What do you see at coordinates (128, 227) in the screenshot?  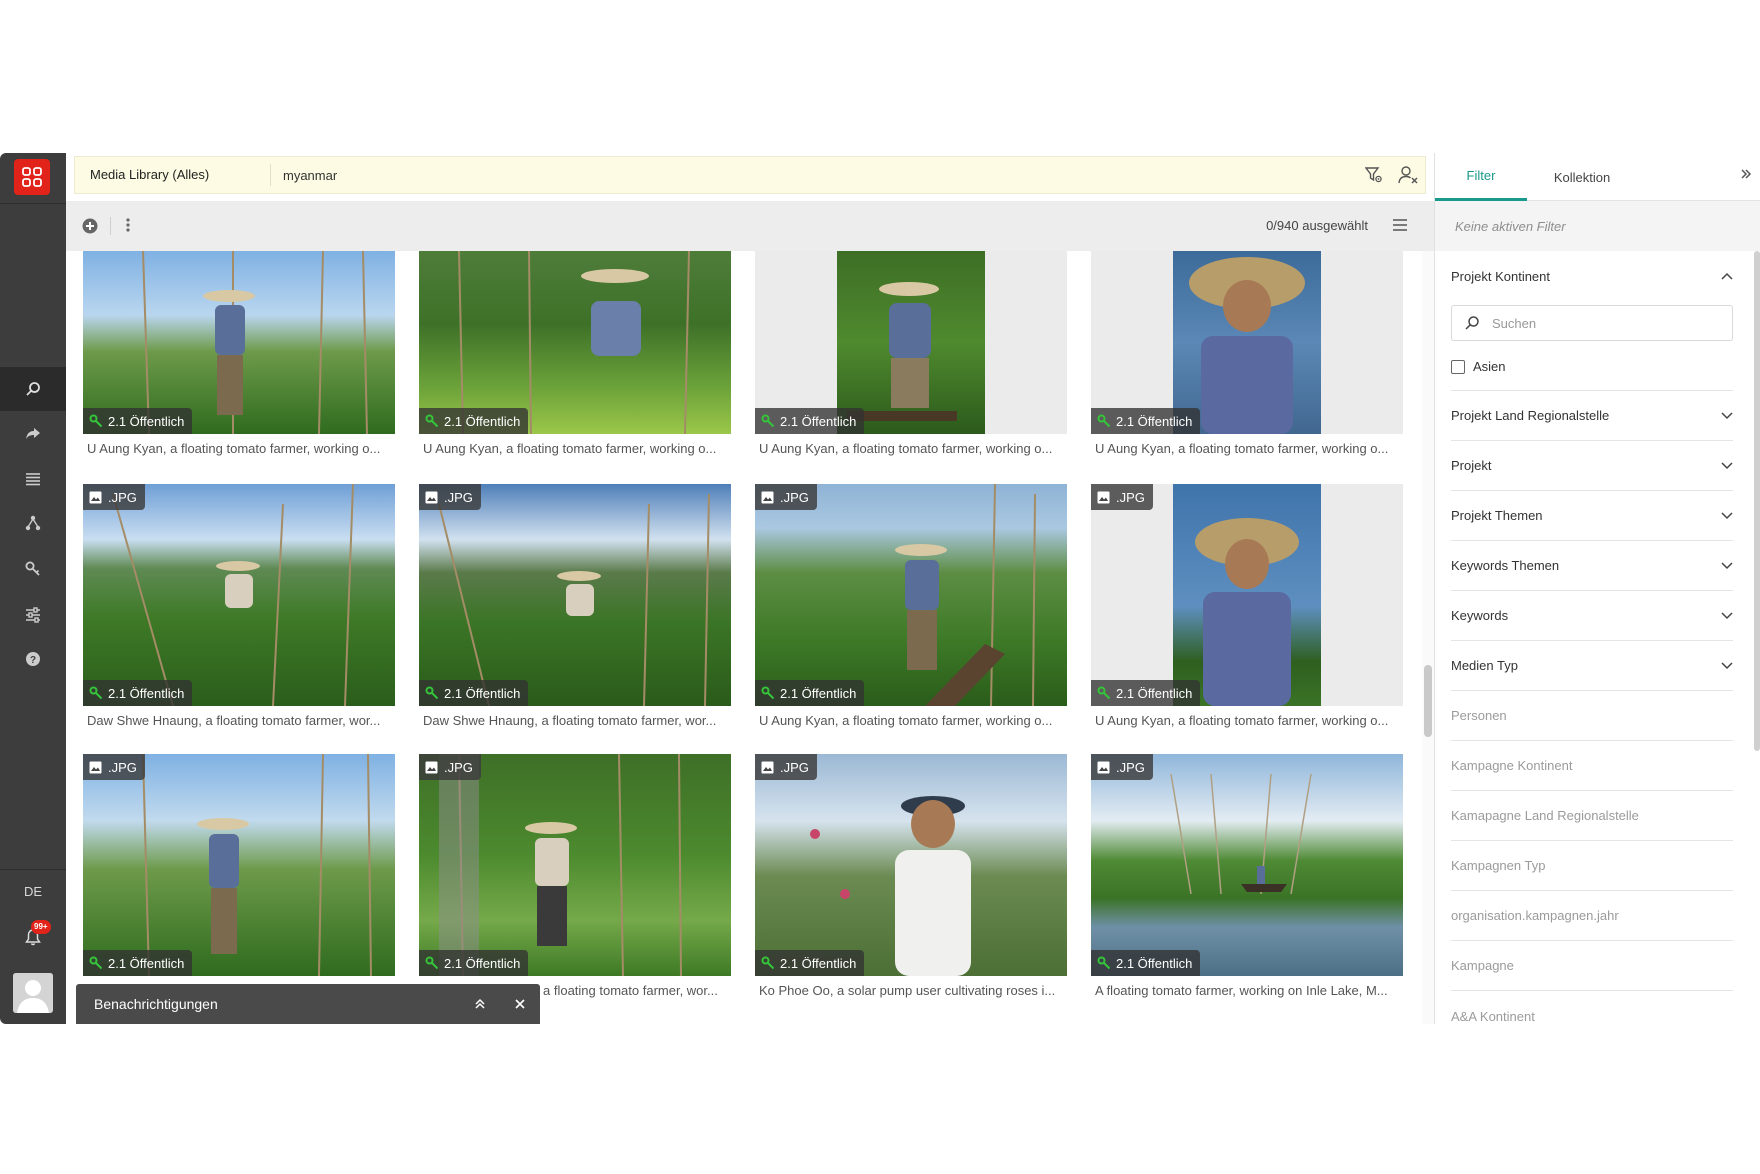 I see `more-actions-button` at bounding box center [128, 227].